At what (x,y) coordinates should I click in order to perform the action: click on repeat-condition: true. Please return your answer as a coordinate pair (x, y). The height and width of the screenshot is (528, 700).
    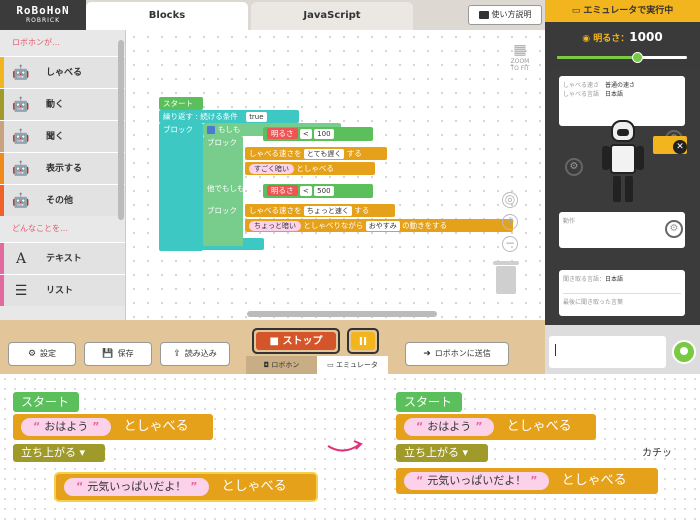
    Looking at the image, I should click on (256, 117).